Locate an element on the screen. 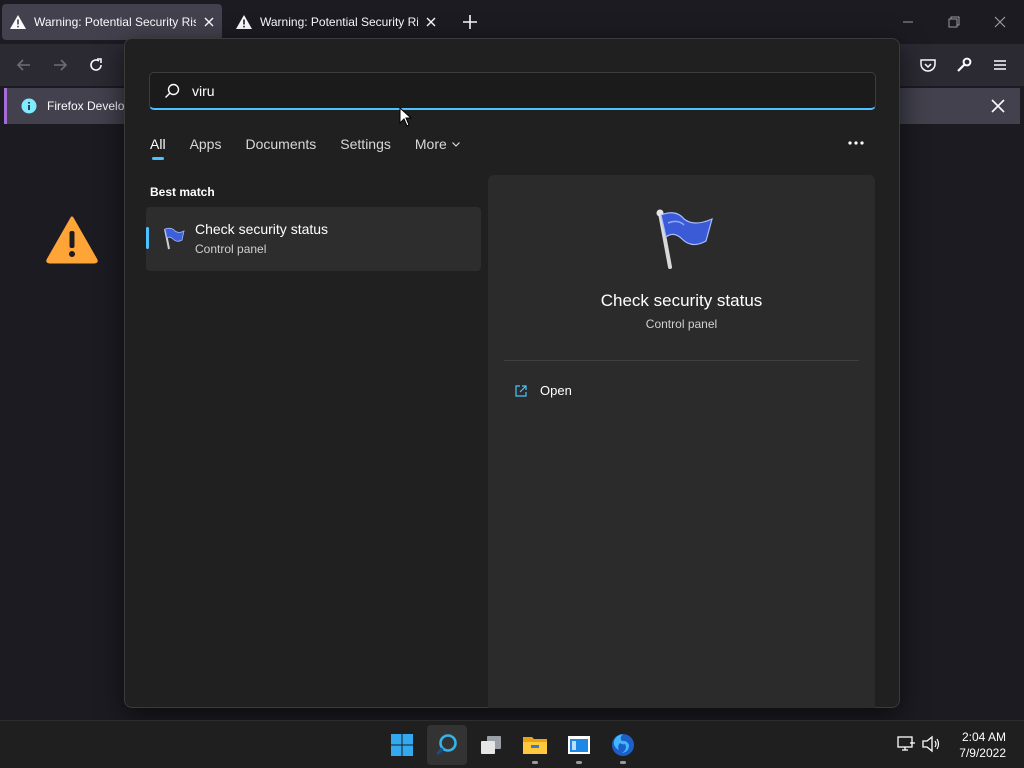 Image resolution: width=1024 pixels, height=768 pixels. task-view-icon is located at coordinates (491, 745).